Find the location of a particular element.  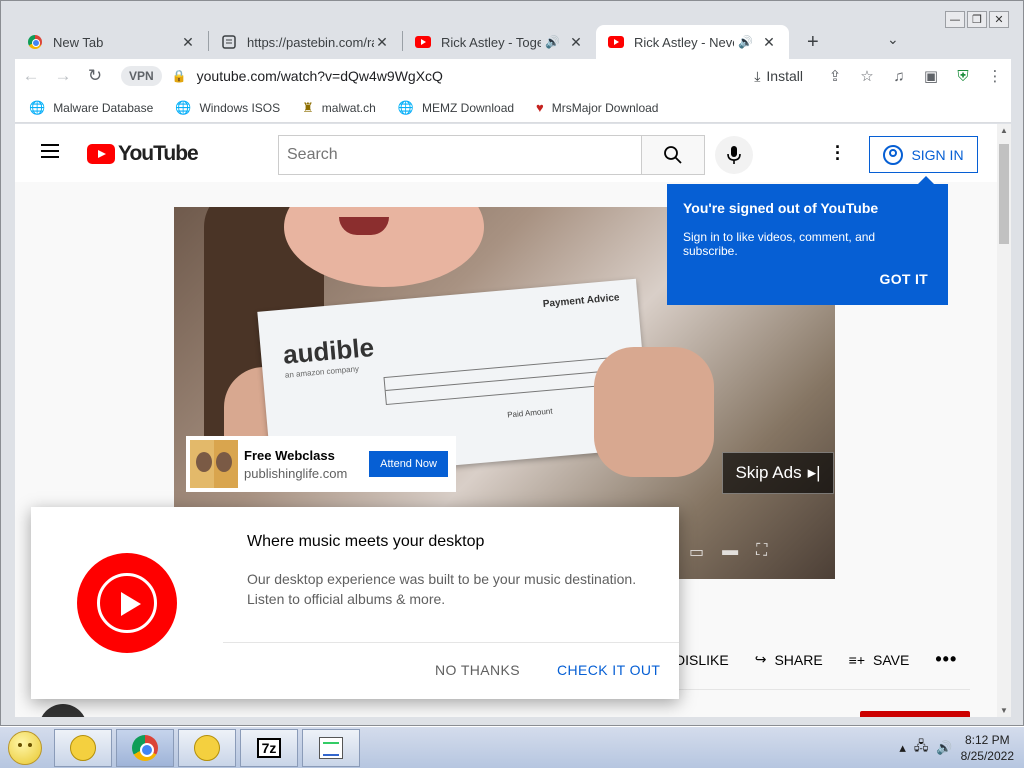

hamburger-menu-icon is located at coordinates (50, 151).